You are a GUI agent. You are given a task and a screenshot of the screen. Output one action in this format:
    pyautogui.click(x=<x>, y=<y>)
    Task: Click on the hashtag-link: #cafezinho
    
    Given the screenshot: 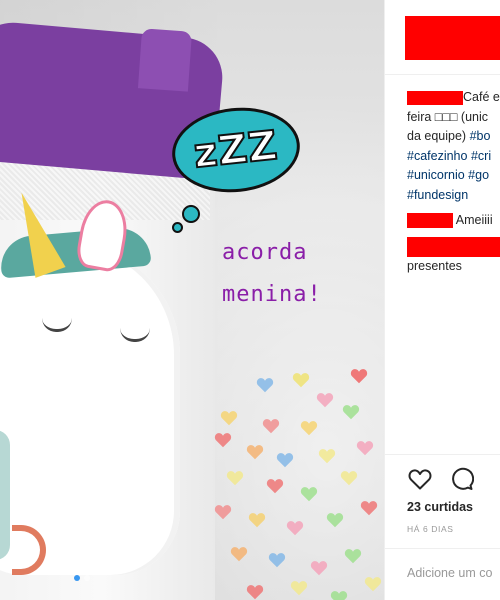 What is the action you would take?
    pyautogui.click(x=437, y=156)
    